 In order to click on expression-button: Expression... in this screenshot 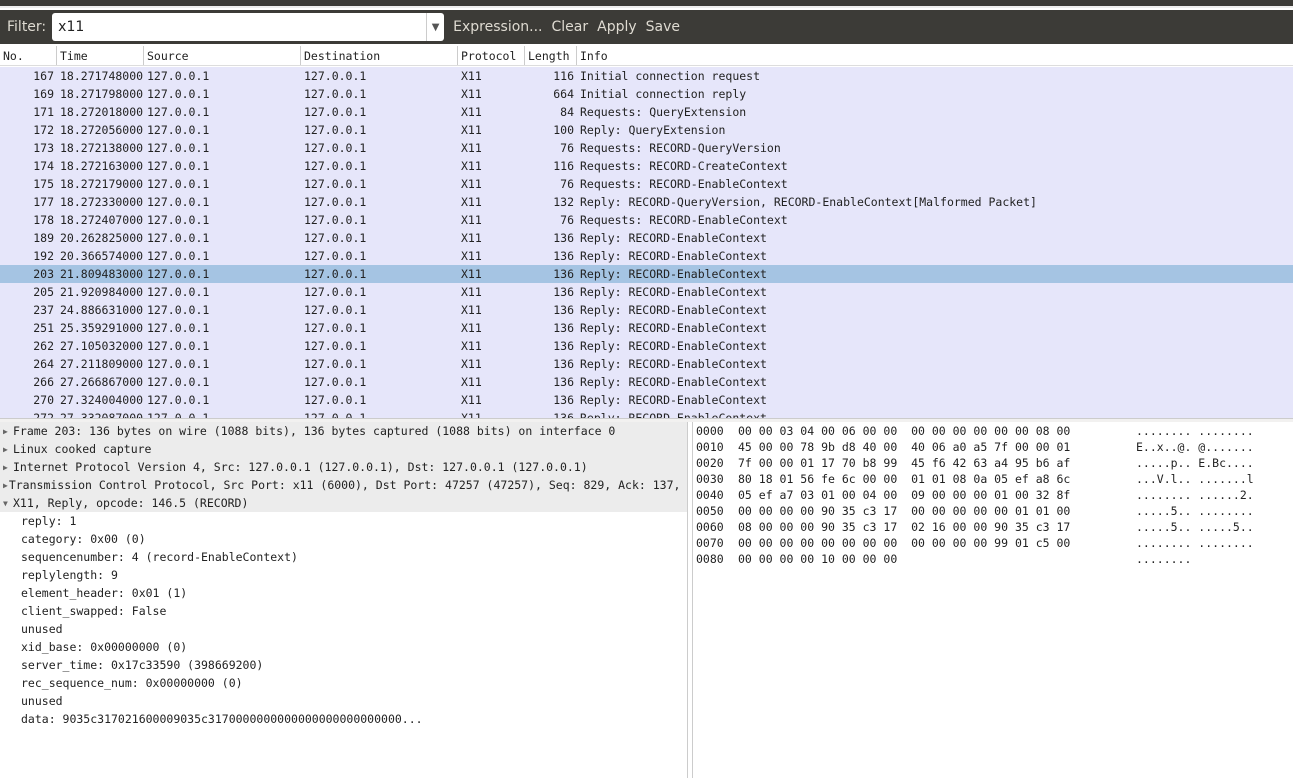, I will do `click(497, 27)`.